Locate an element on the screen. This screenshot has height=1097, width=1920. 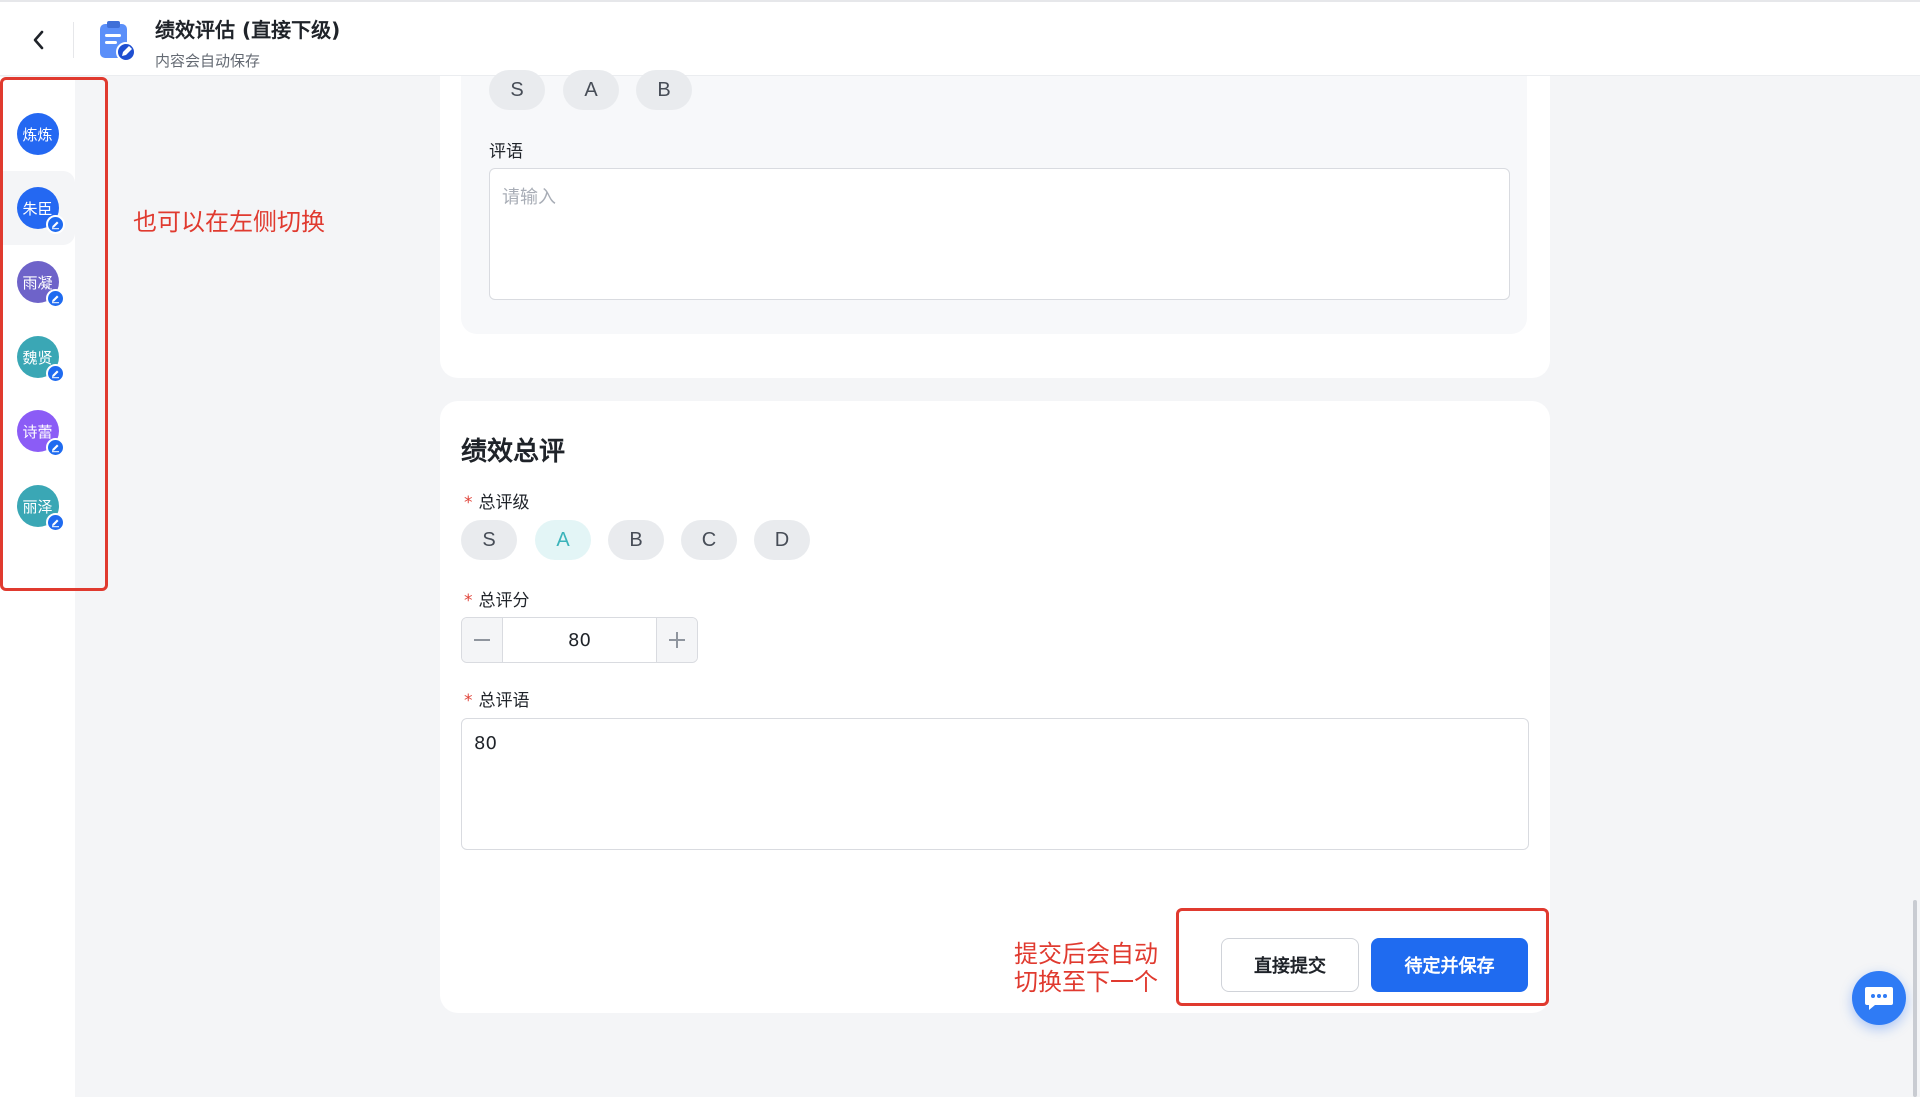
comment-textarea: 请输入 is located at coordinates (999, 234).